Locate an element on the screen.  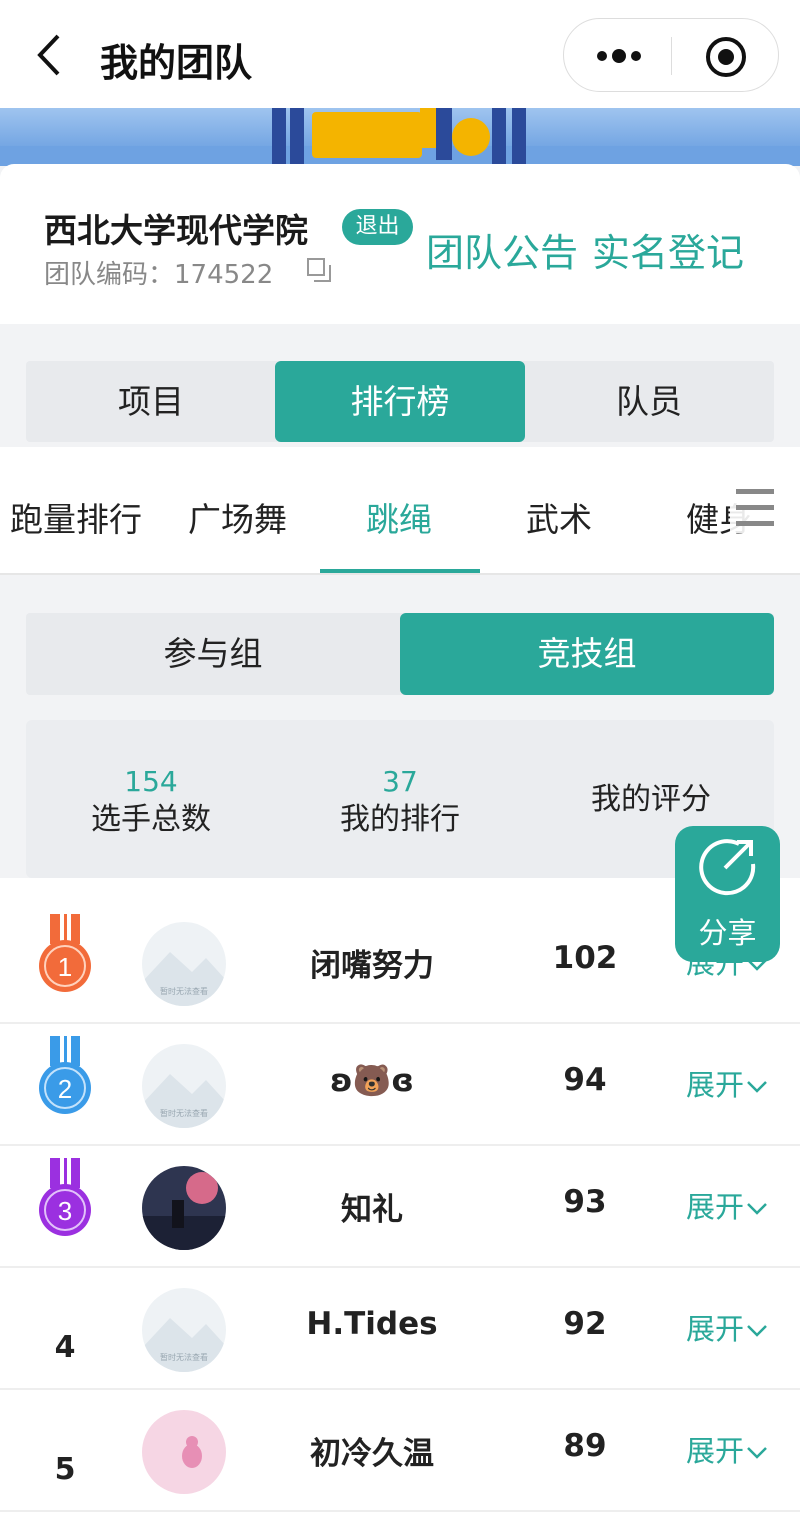
realname-link: 实名登记 is located at coordinates (668, 253).